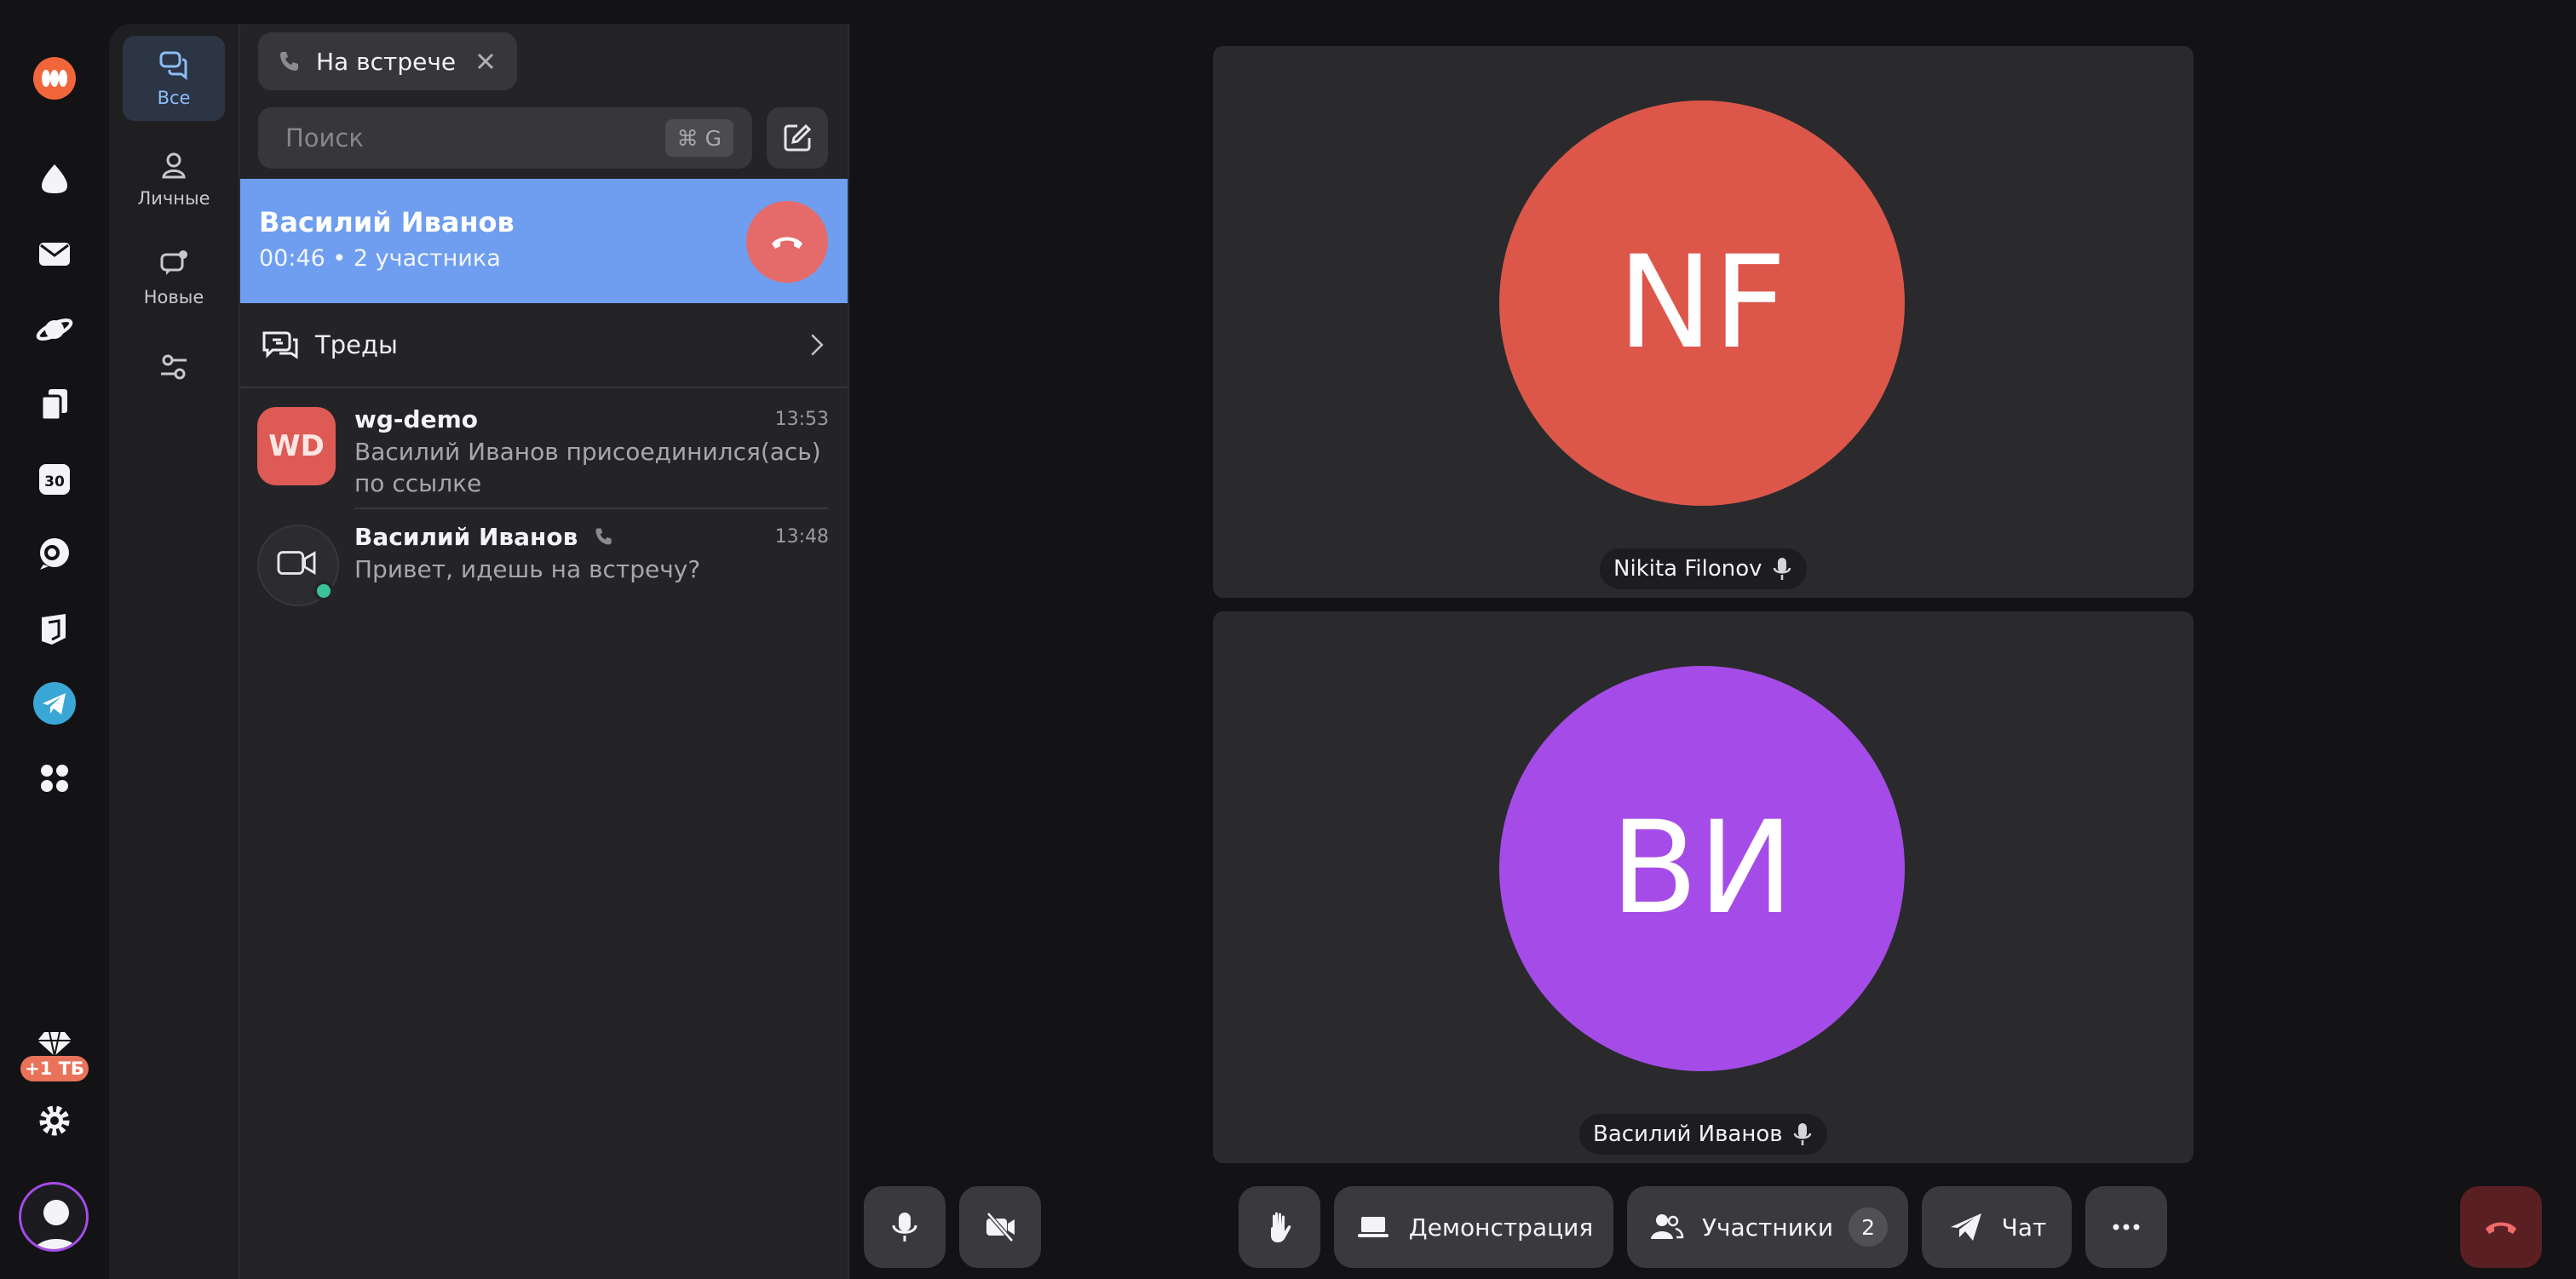 Image resolution: width=2576 pixels, height=1279 pixels. Describe the element at coordinates (416, 419) in the screenshot. I see `chat-title: wg-demo` at that location.